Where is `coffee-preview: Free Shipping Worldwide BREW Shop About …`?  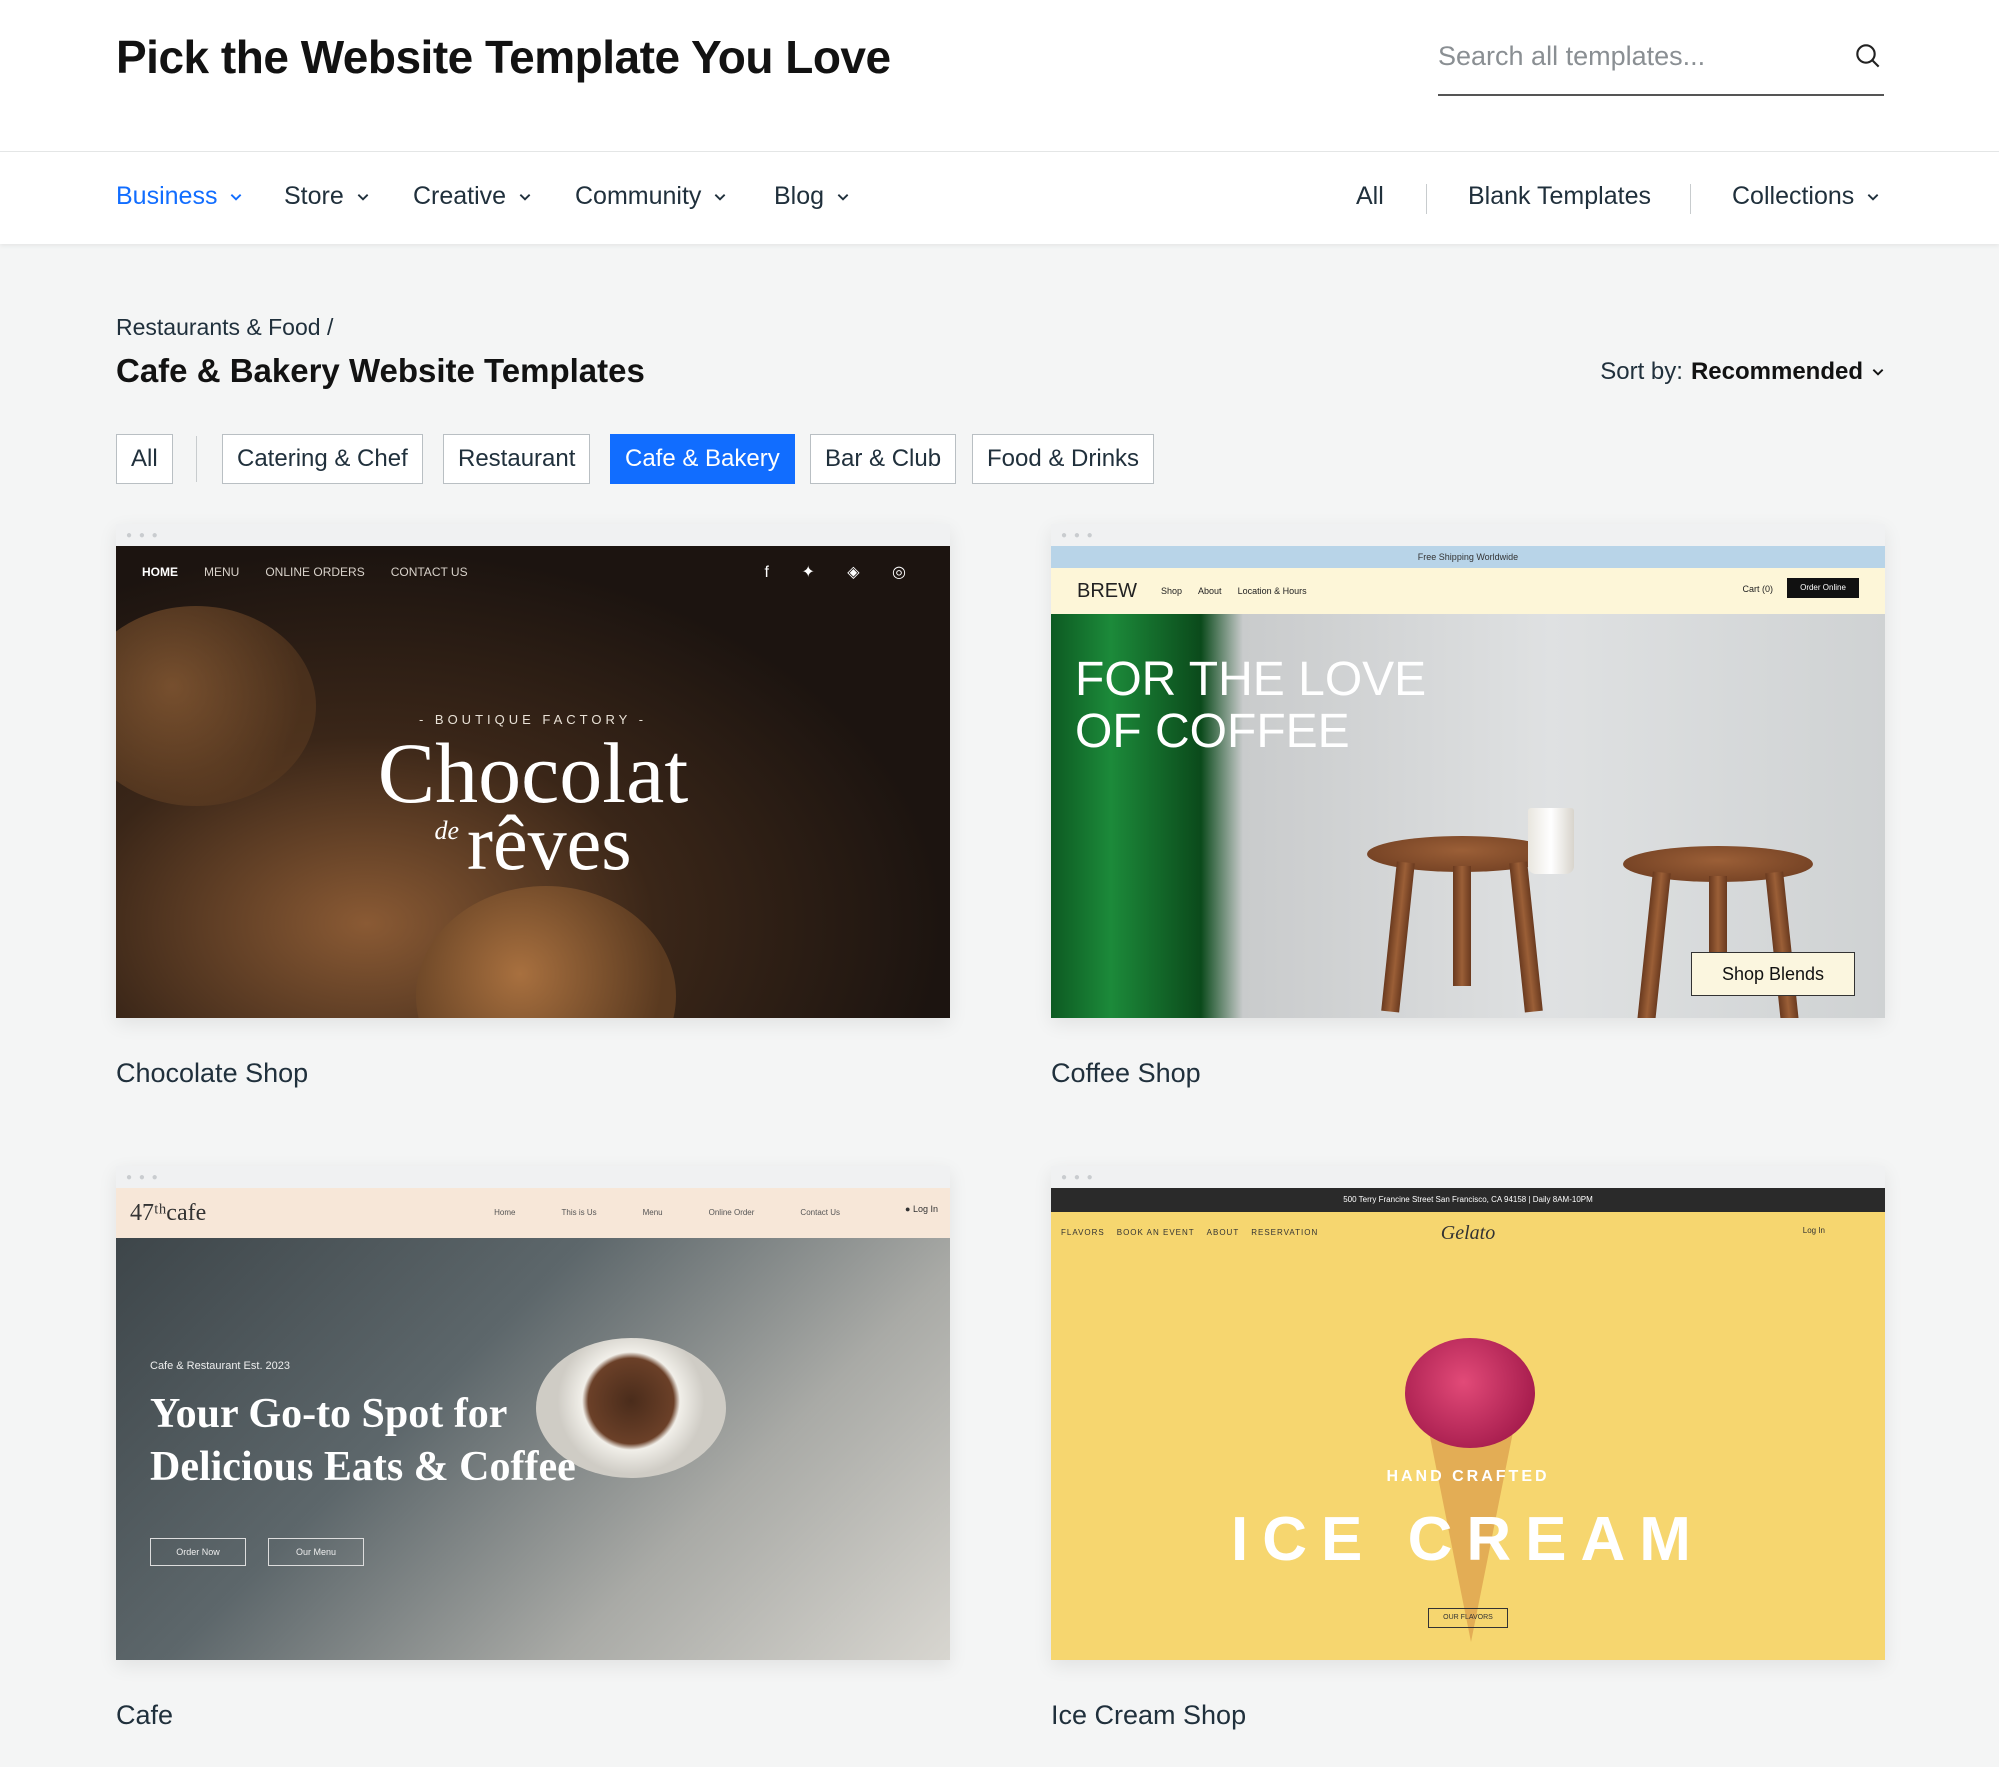 coffee-preview: Free Shipping Worldwide BREW Shop About … is located at coordinates (1468, 782).